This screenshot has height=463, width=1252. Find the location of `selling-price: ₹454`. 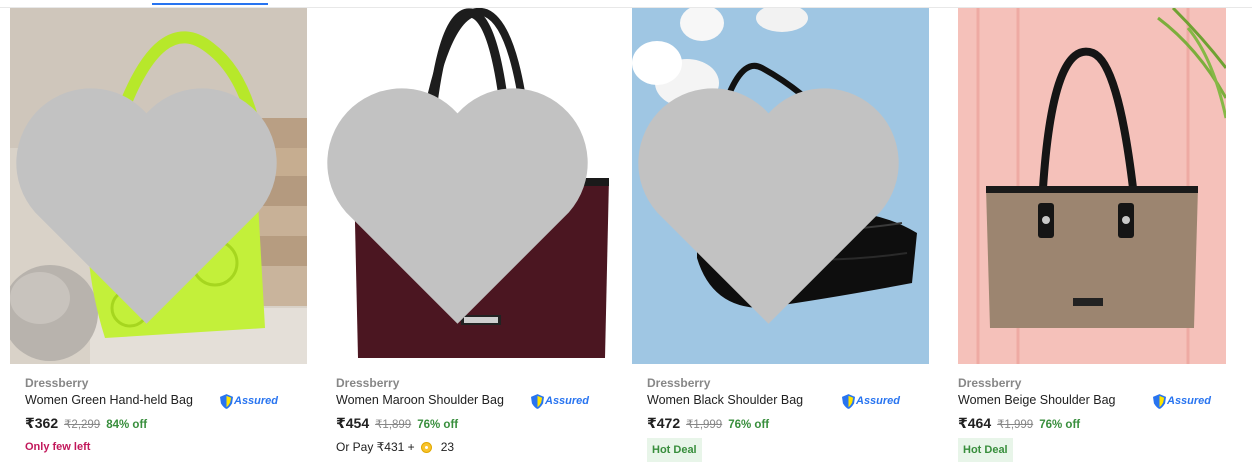

selling-price: ₹454 is located at coordinates (353, 423).